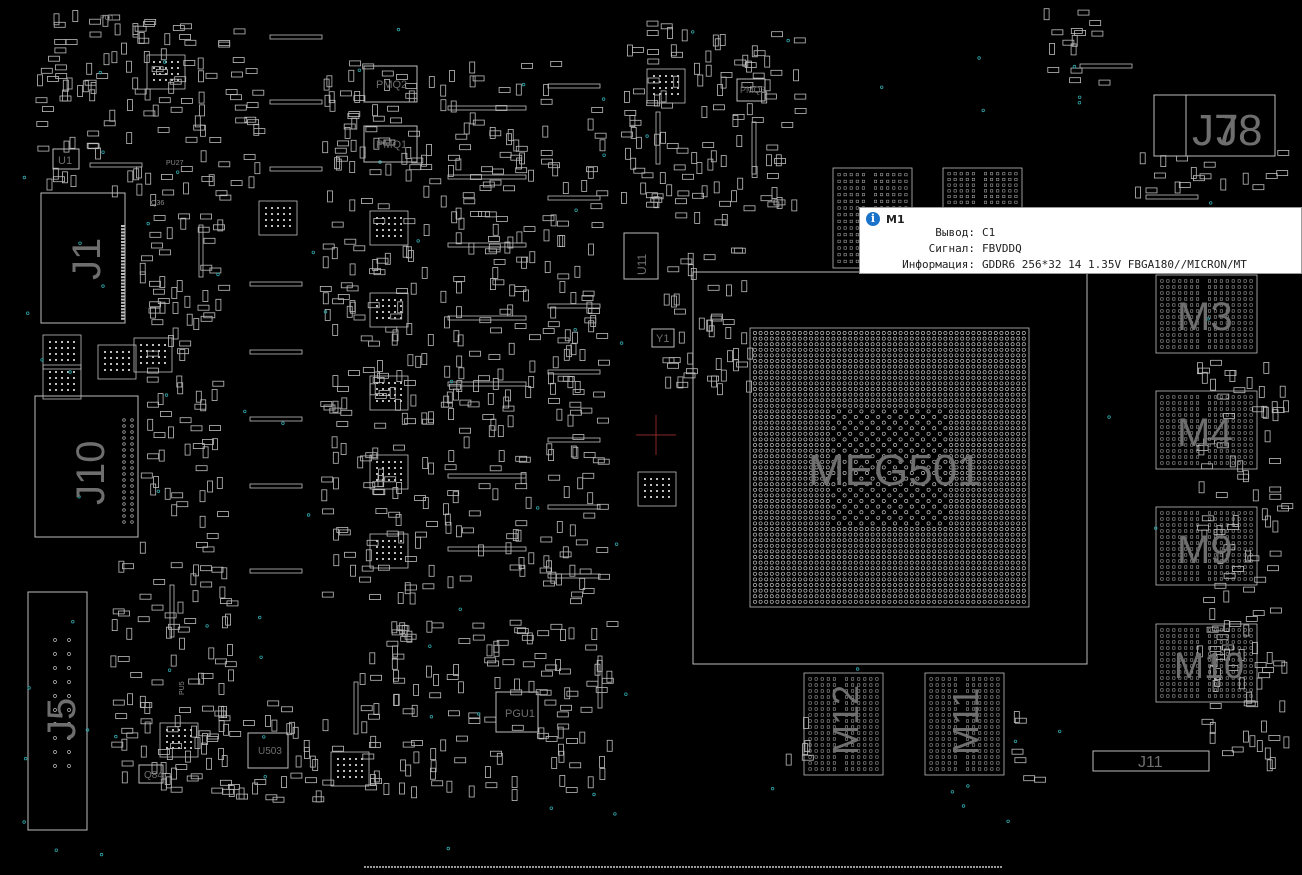 This screenshot has width=1302, height=875. Describe the element at coordinates (845, 720) in the screenshot. I see `label-m12: M12` at that location.